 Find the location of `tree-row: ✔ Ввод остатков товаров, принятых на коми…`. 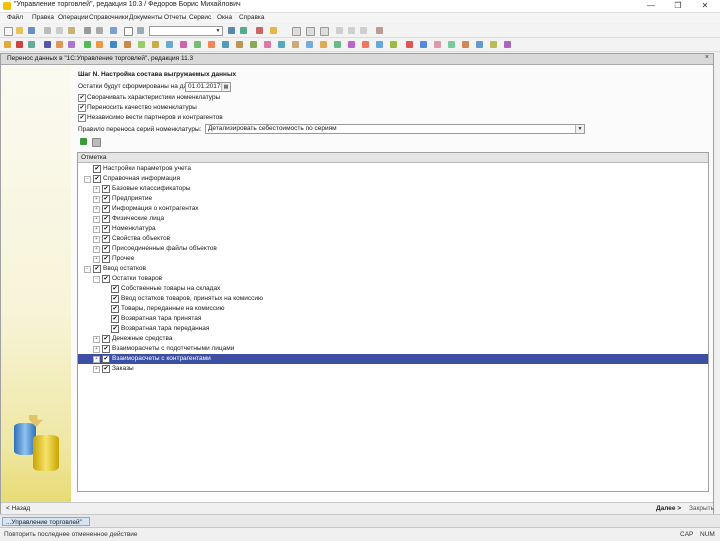

tree-row: ✔ Ввод остатков товаров, принятых на коми… is located at coordinates (393, 299).